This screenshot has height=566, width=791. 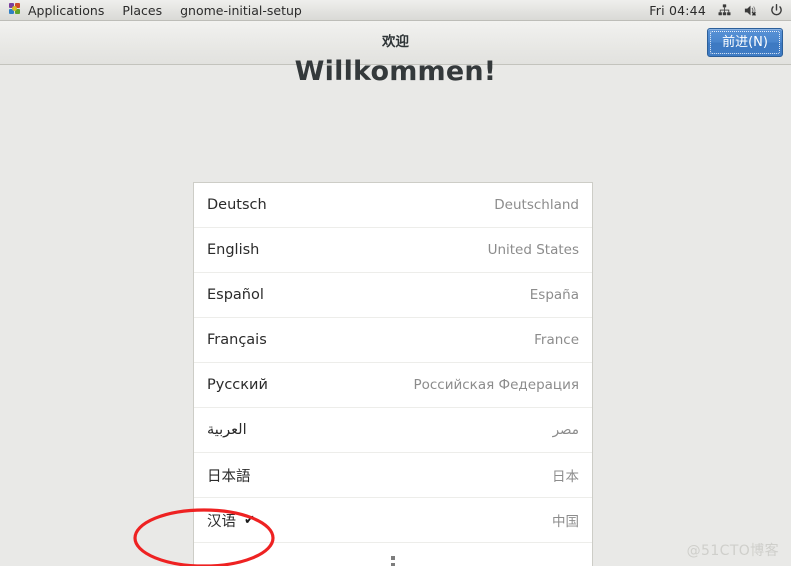 I want to click on next-button: 前进(N), so click(x=745, y=42).